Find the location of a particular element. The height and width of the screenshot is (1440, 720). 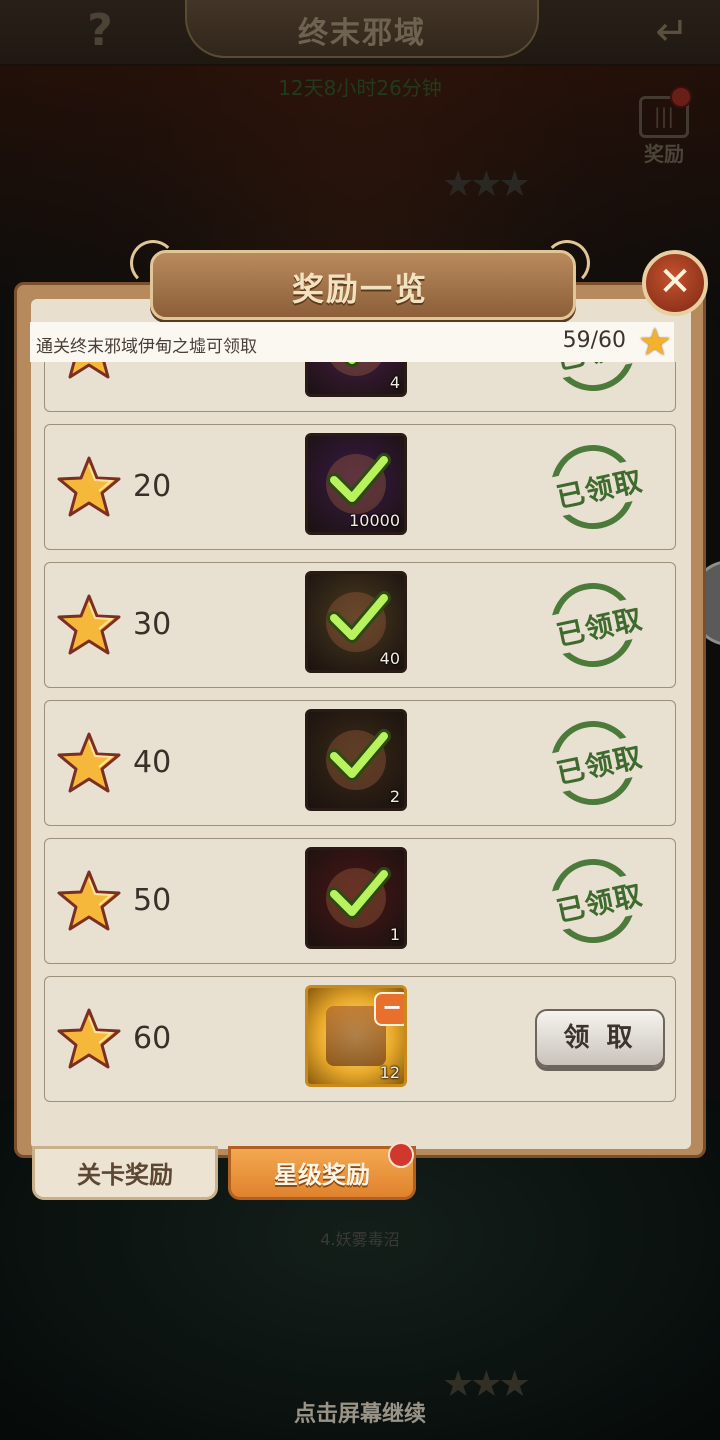

reward-row: 50 1 已领取 is located at coordinates (360, 901).